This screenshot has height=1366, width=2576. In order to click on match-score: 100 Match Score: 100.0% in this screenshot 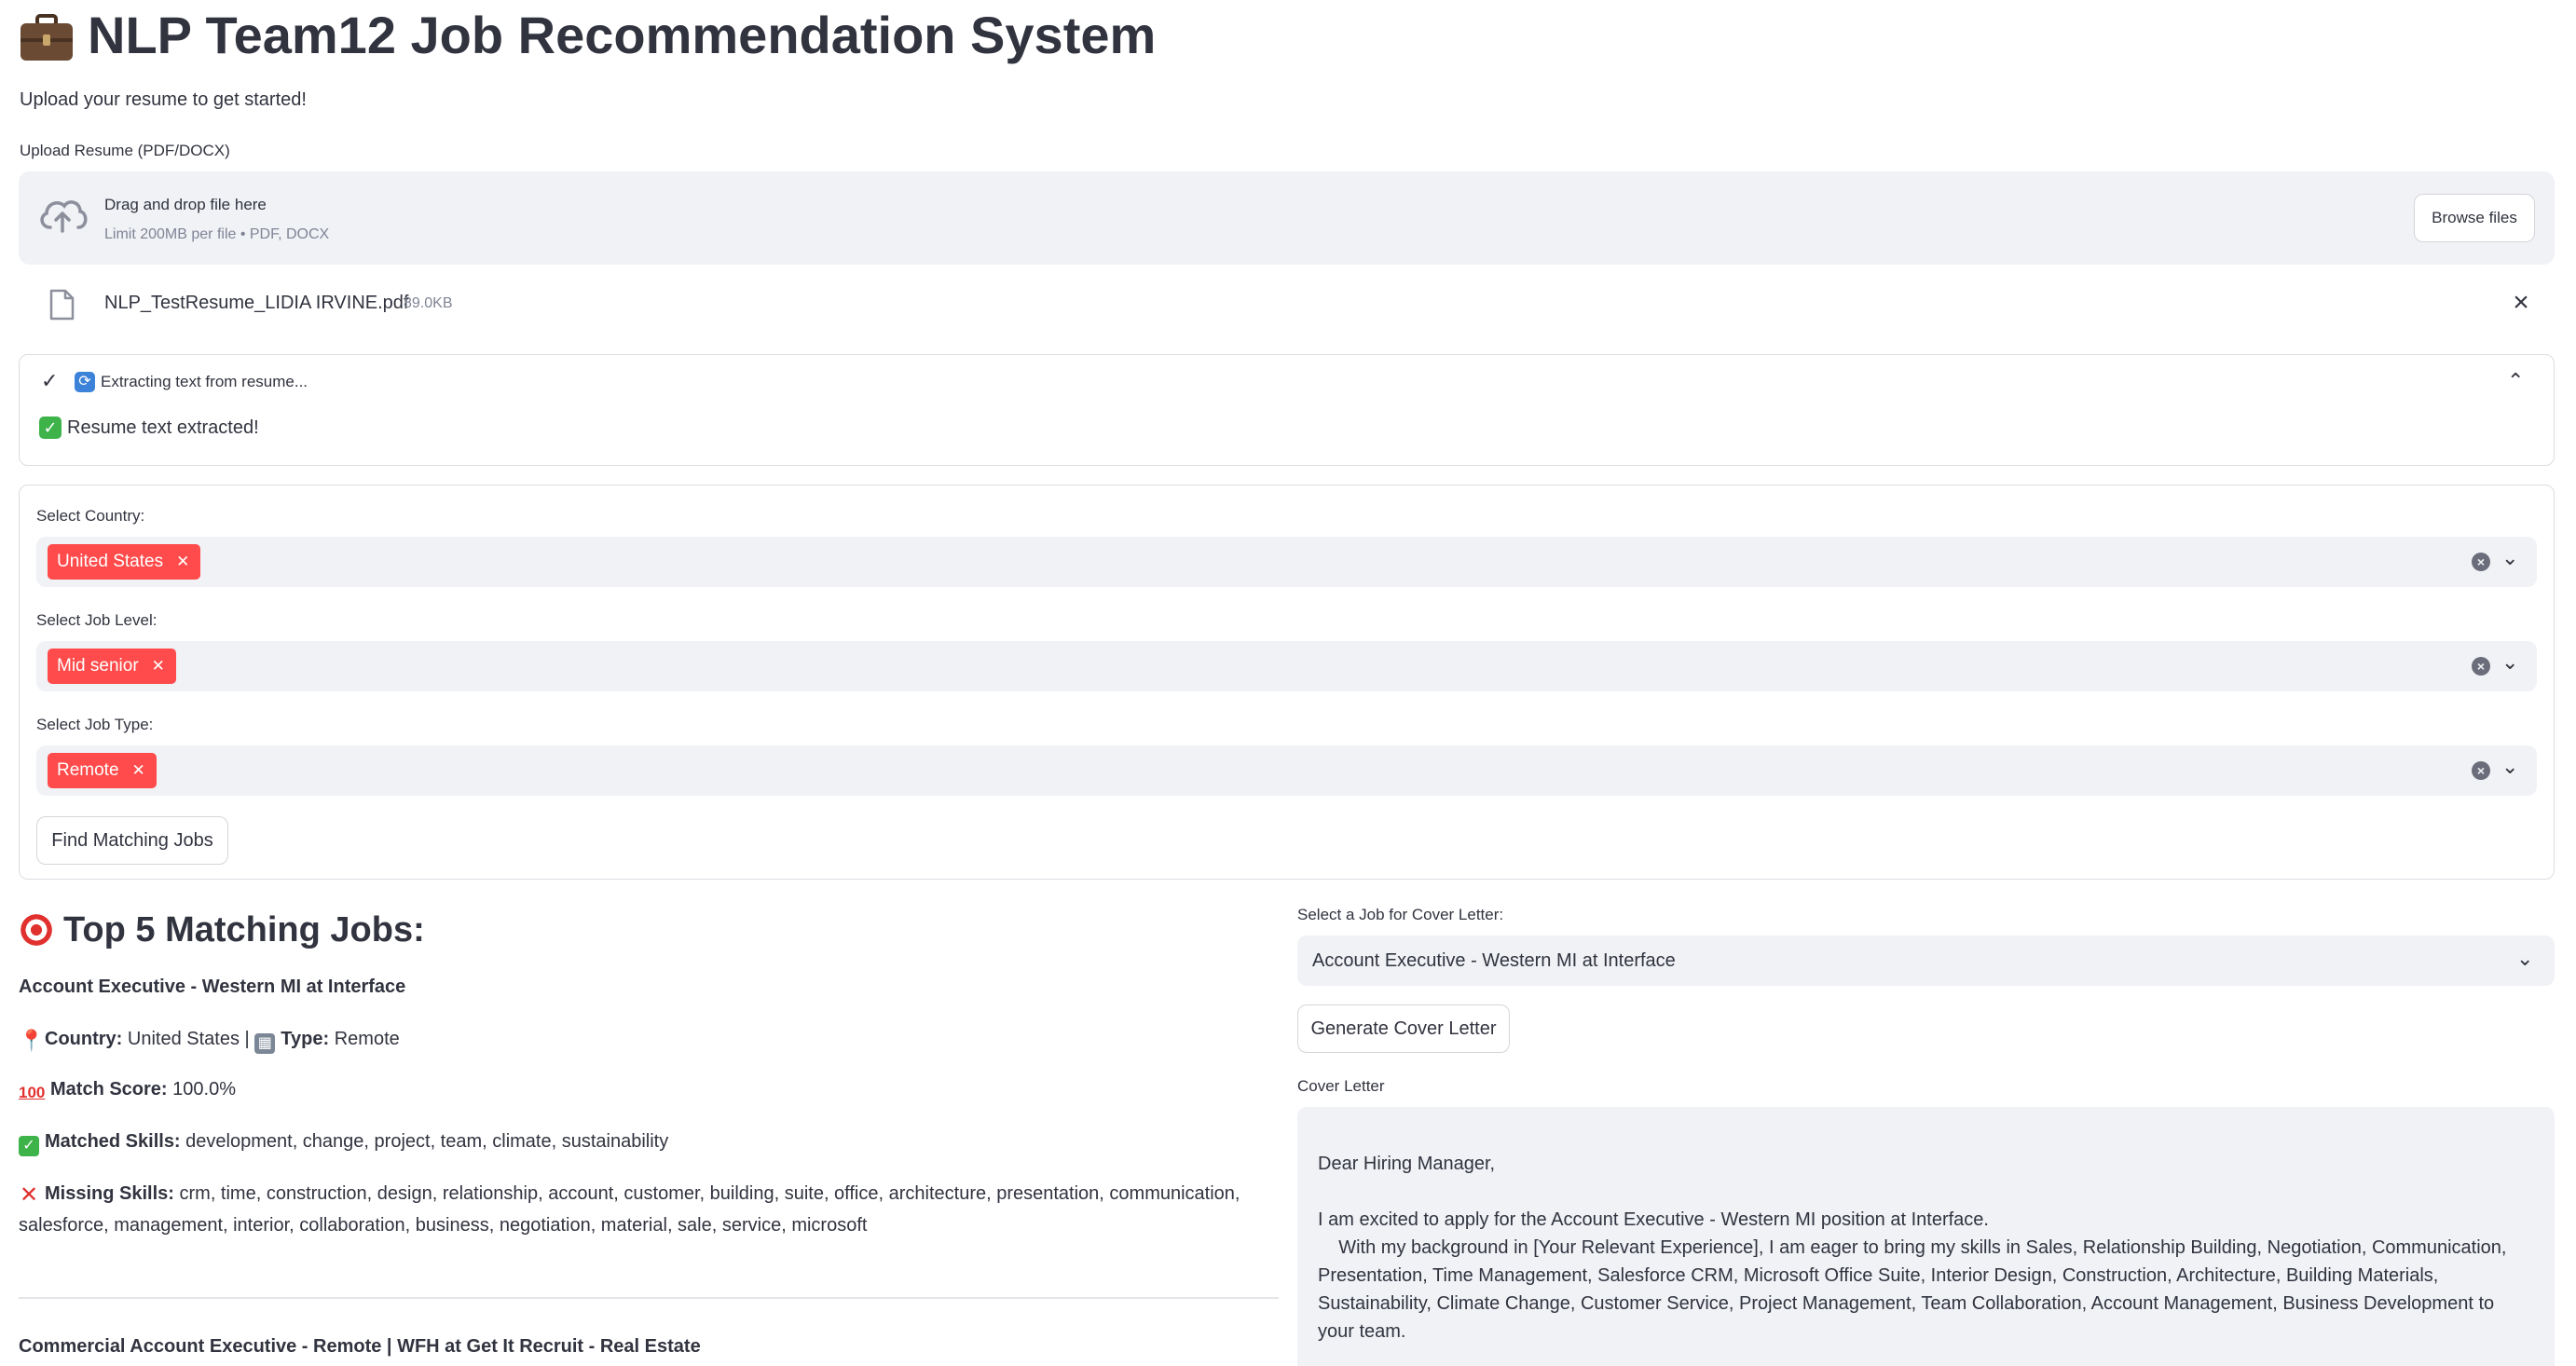, I will do `click(128, 1089)`.